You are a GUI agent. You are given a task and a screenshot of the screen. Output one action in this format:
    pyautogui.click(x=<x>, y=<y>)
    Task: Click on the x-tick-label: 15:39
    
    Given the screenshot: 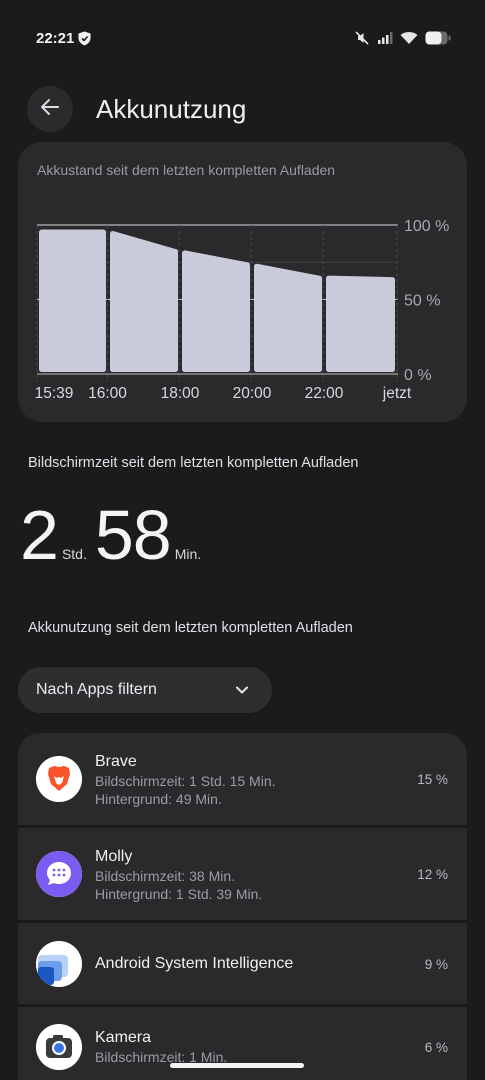 What is the action you would take?
    pyautogui.click(x=54, y=393)
    